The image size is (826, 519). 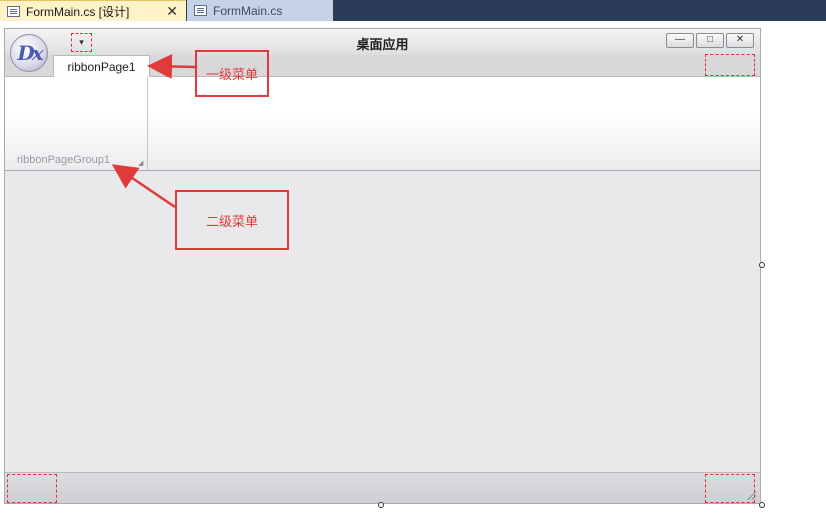 I want to click on ide-tab-label: FormMain.cs [设计], so click(x=78, y=11).